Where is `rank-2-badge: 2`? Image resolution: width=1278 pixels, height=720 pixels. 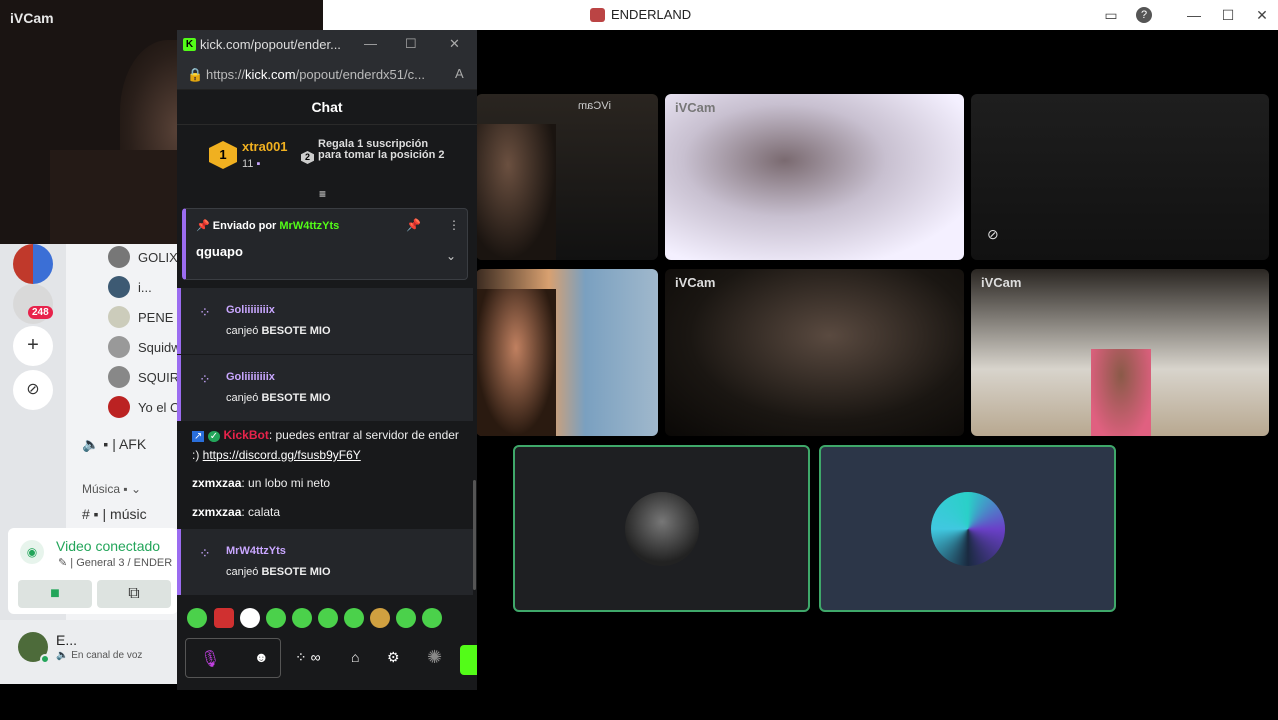
rank-2-badge: 2 is located at coordinates (307, 157).